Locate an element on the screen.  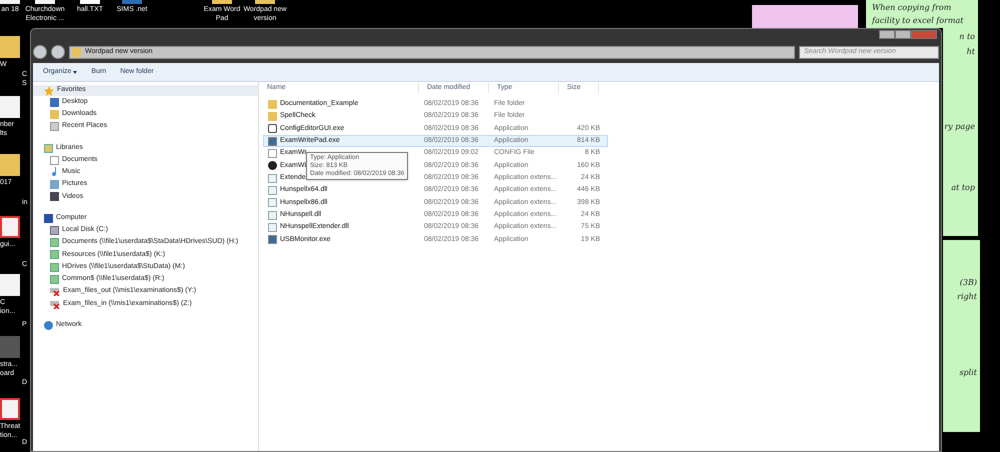
app-icon is located at coordinates (132, 2).